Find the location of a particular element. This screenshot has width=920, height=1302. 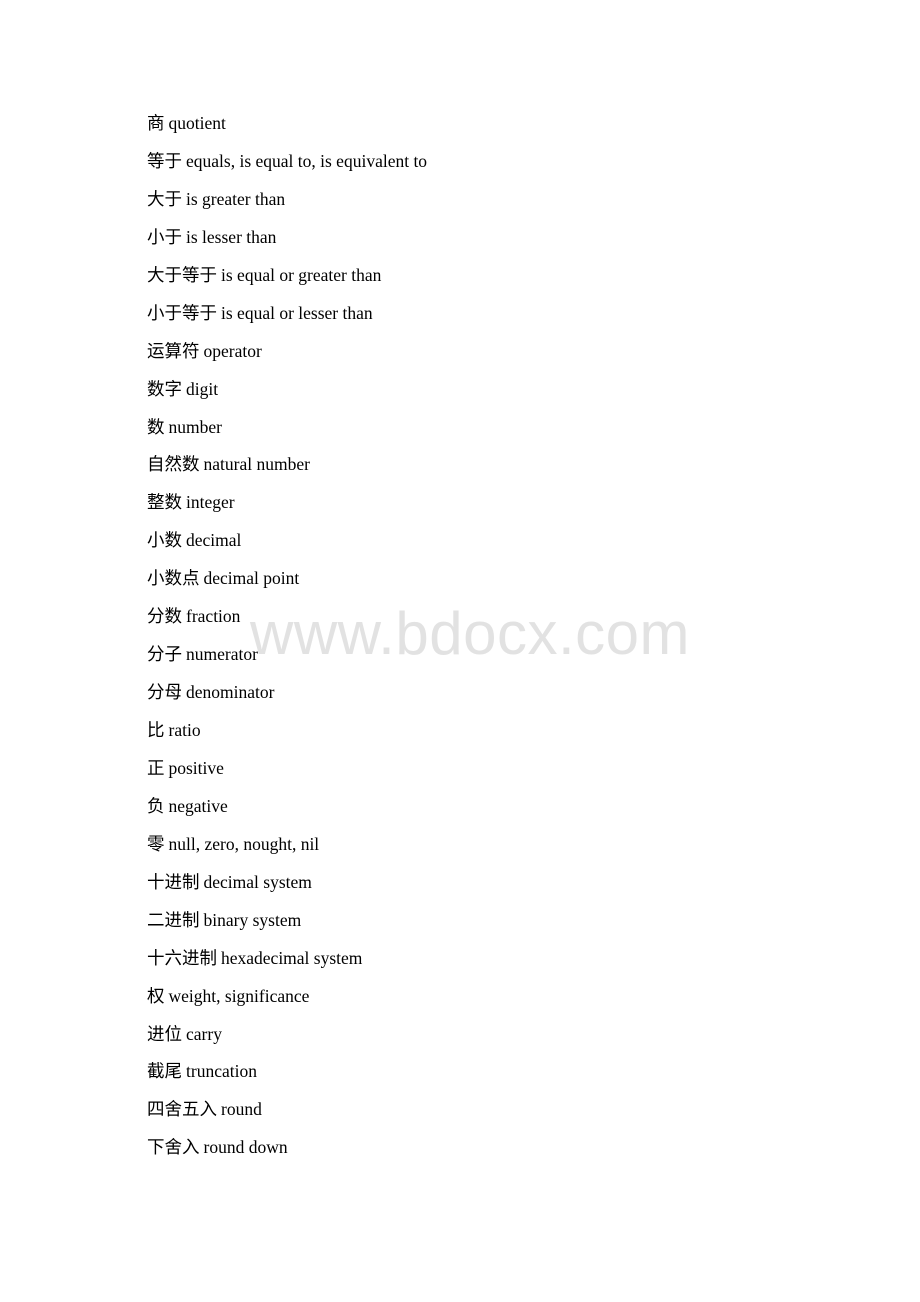

term-chinese: 比 is located at coordinates (156, 730).